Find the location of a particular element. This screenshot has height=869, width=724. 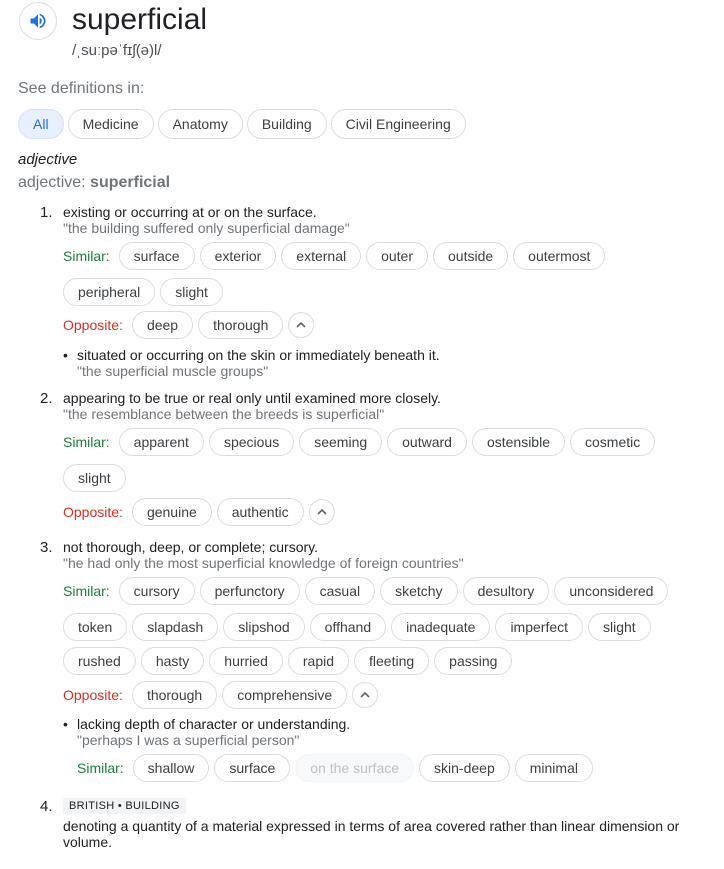

similar-row: slight is located at coordinates (94, 478).